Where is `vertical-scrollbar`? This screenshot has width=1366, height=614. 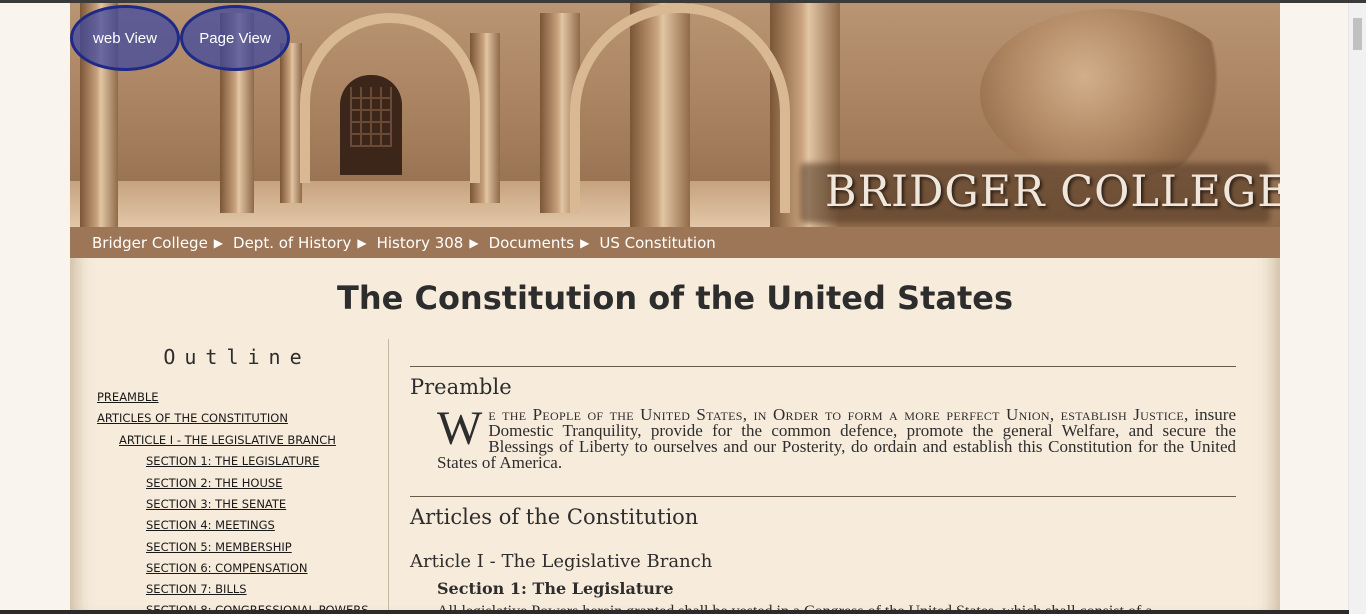 vertical-scrollbar is located at coordinates (1357, 308).